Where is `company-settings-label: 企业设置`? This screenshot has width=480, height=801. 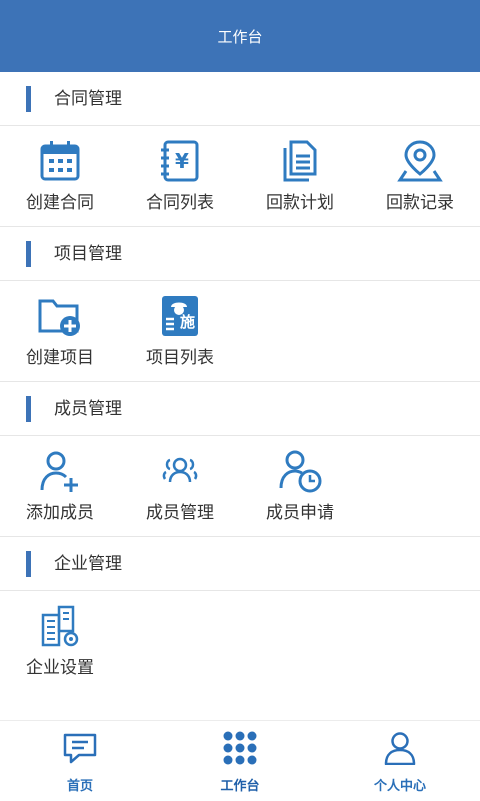
company-settings-label: 企业设置 is located at coordinates (60, 668).